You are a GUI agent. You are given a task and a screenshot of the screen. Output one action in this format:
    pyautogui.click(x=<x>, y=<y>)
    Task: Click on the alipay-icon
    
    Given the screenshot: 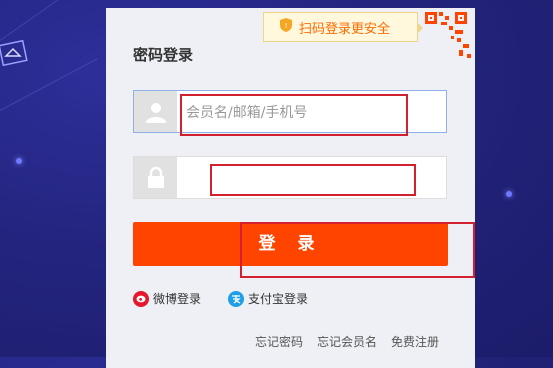 What is the action you would take?
    pyautogui.click(x=236, y=298)
    